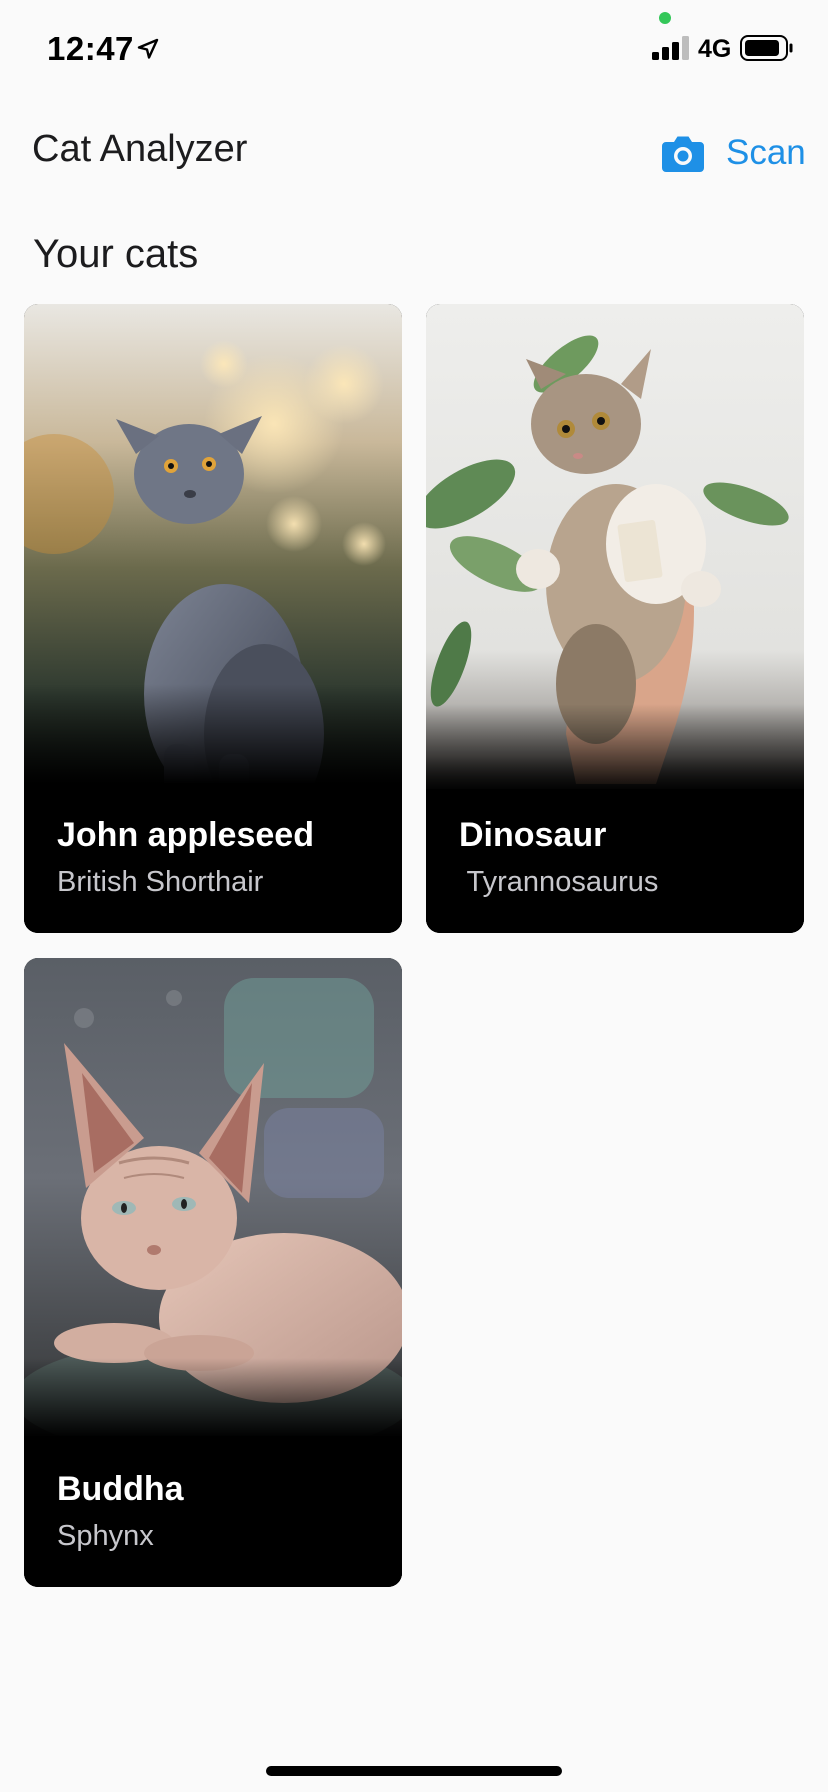 The width and height of the screenshot is (828, 1792). Describe the element at coordinates (766, 48) in the screenshot. I see `battery-icon` at that location.